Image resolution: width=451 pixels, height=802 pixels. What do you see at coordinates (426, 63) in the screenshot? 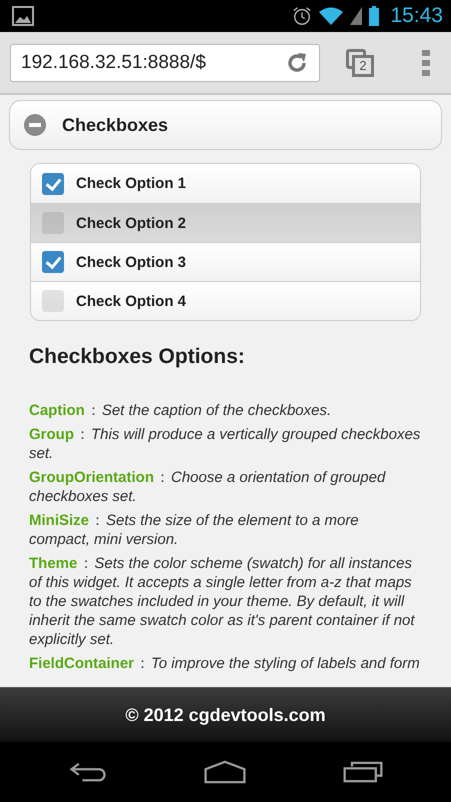
I see `menu-icon` at bounding box center [426, 63].